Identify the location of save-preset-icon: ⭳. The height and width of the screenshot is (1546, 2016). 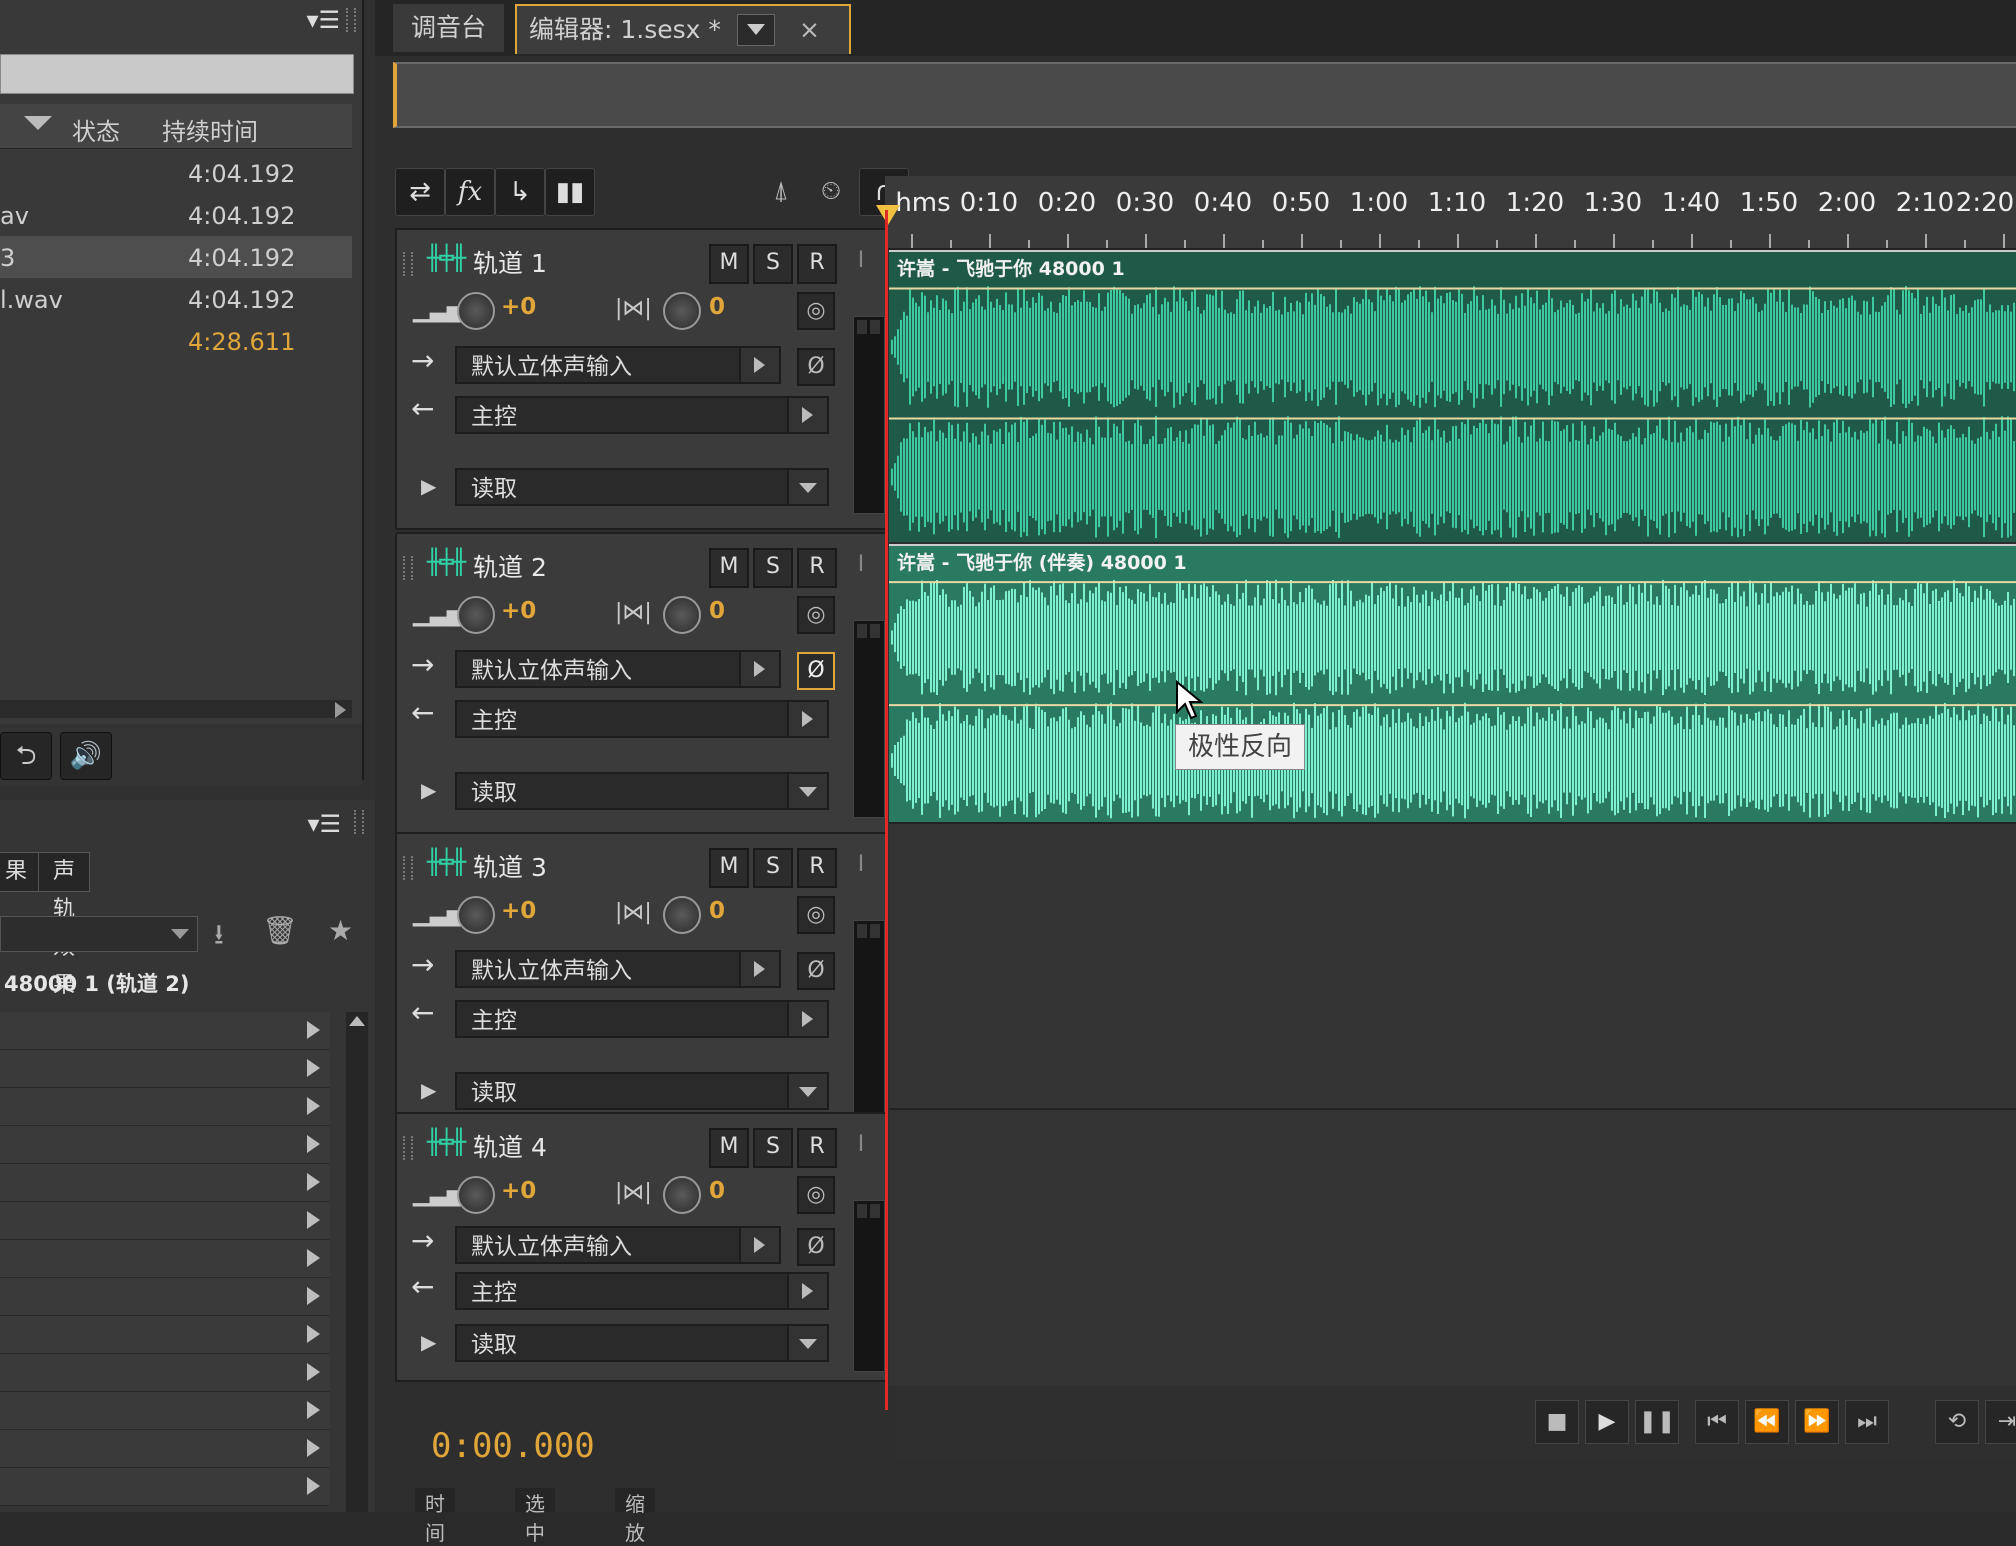
(219, 938).